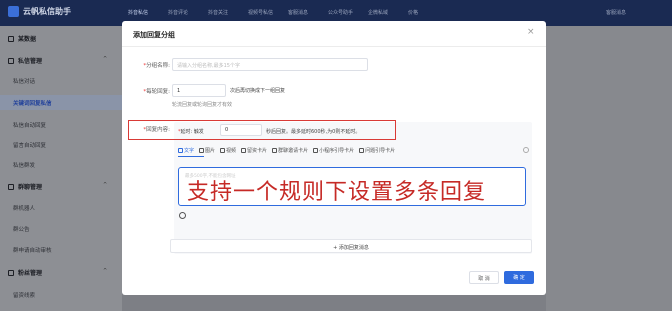  What do you see at coordinates (148, 12) in the screenshot?
I see `topnav-item: 抖音私信` at bounding box center [148, 12].